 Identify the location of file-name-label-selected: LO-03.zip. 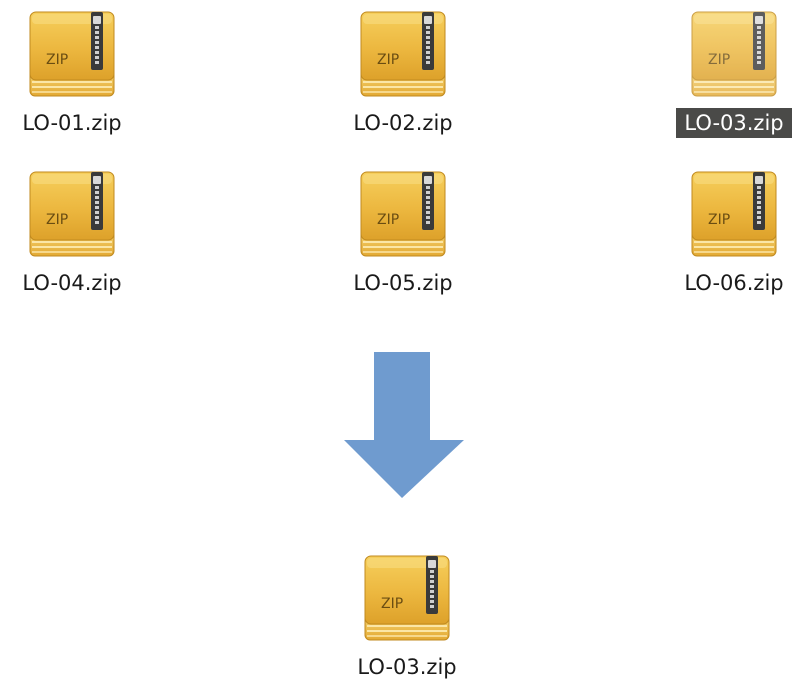
(734, 123).